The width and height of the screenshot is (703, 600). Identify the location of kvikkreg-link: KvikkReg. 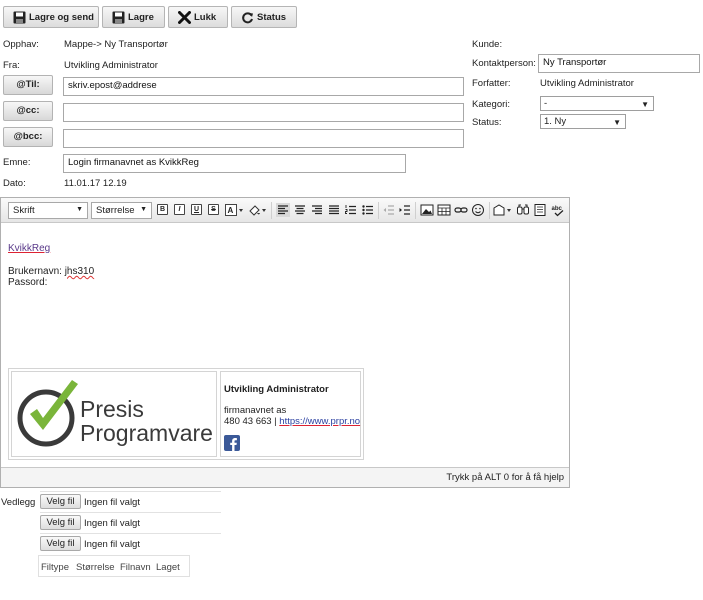
(29, 248).